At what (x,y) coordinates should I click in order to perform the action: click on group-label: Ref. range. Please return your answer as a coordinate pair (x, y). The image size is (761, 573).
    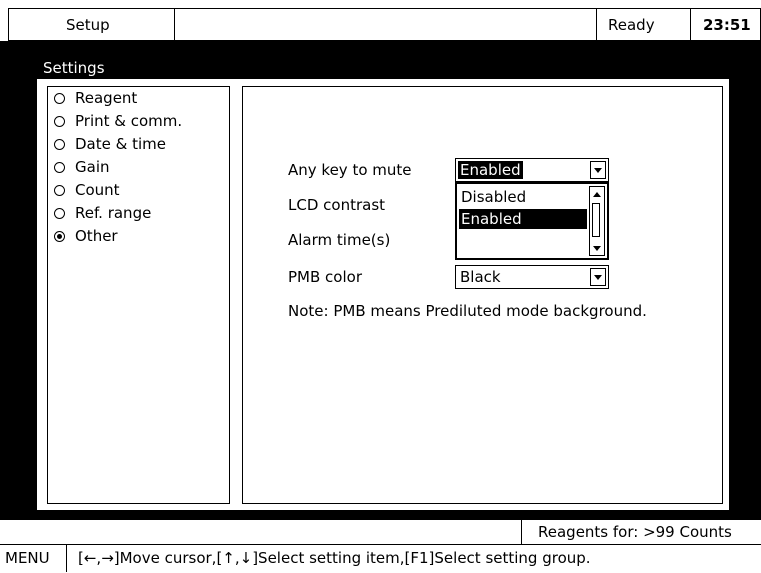
    Looking at the image, I should click on (113, 213).